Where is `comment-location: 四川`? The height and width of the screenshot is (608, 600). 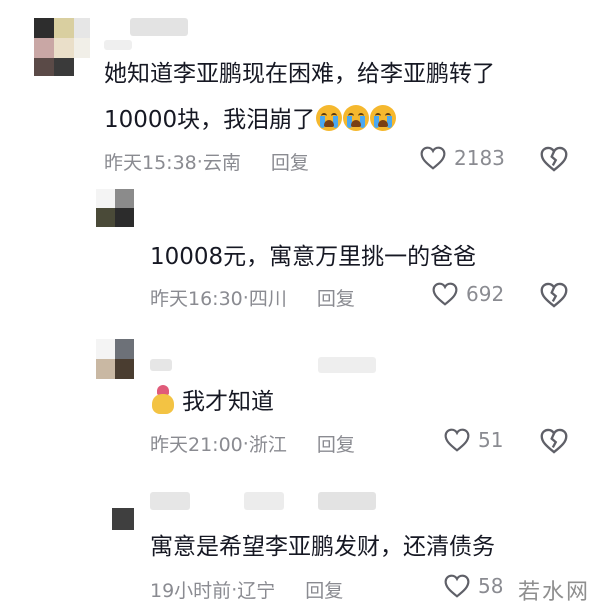
comment-location: 四川 is located at coordinates (267, 299).